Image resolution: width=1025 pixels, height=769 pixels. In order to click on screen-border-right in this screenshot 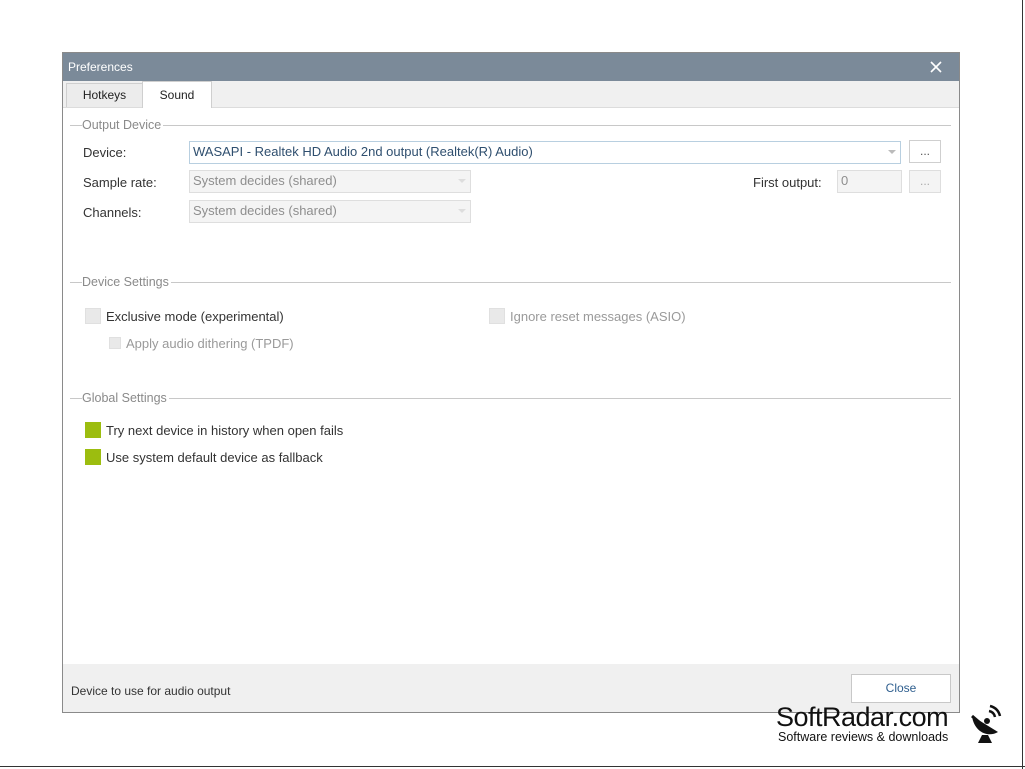, I will do `click(1022, 384)`.